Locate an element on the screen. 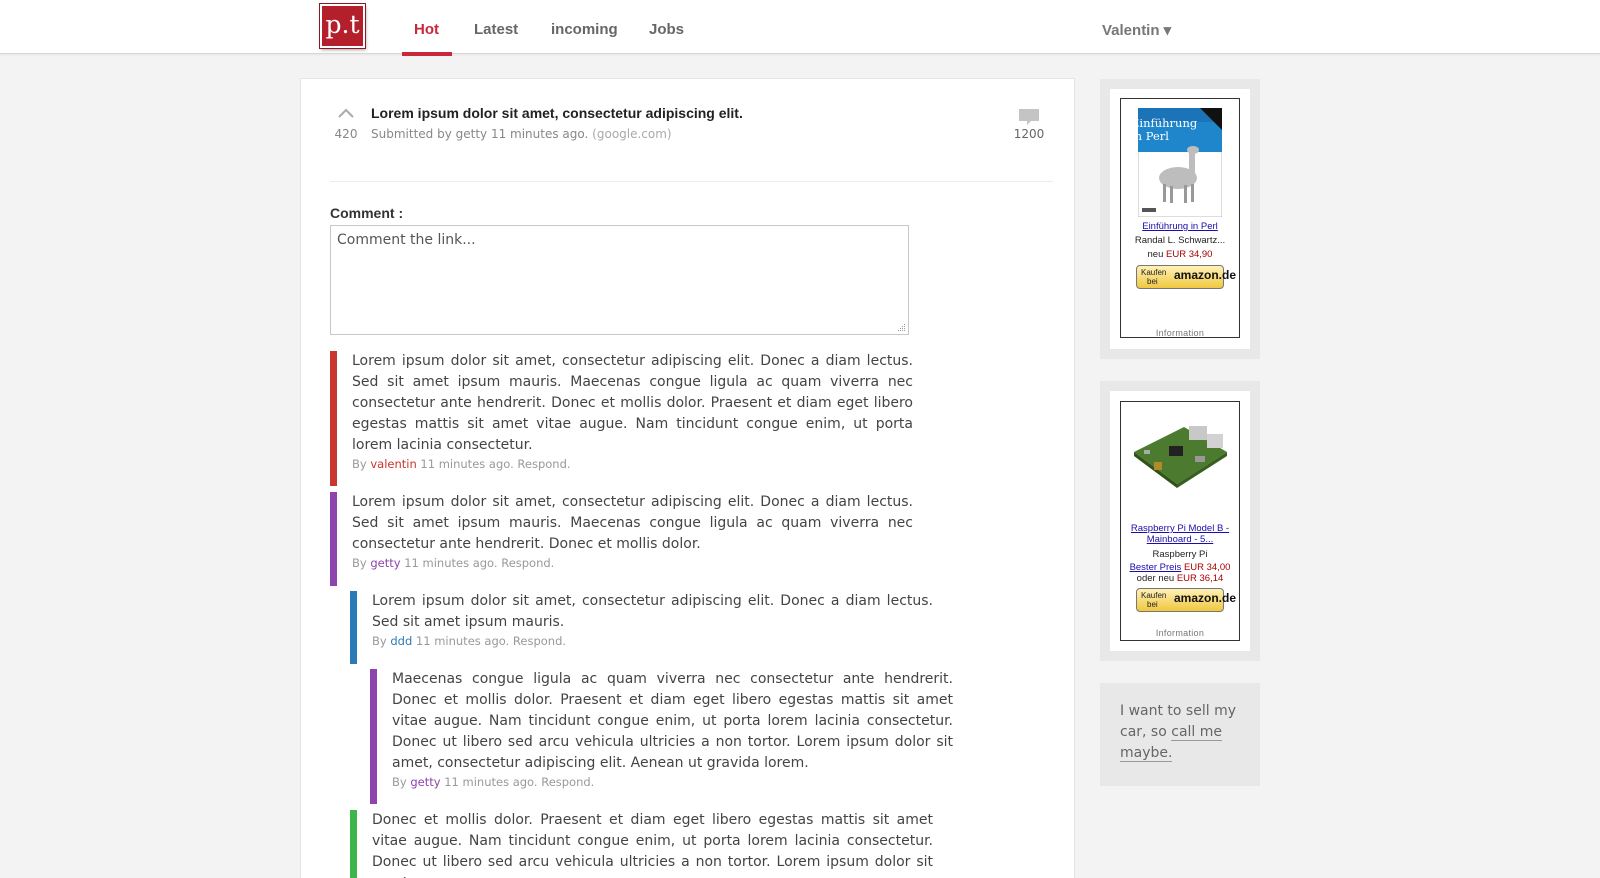  resize-grip-icon is located at coordinates (901, 327).